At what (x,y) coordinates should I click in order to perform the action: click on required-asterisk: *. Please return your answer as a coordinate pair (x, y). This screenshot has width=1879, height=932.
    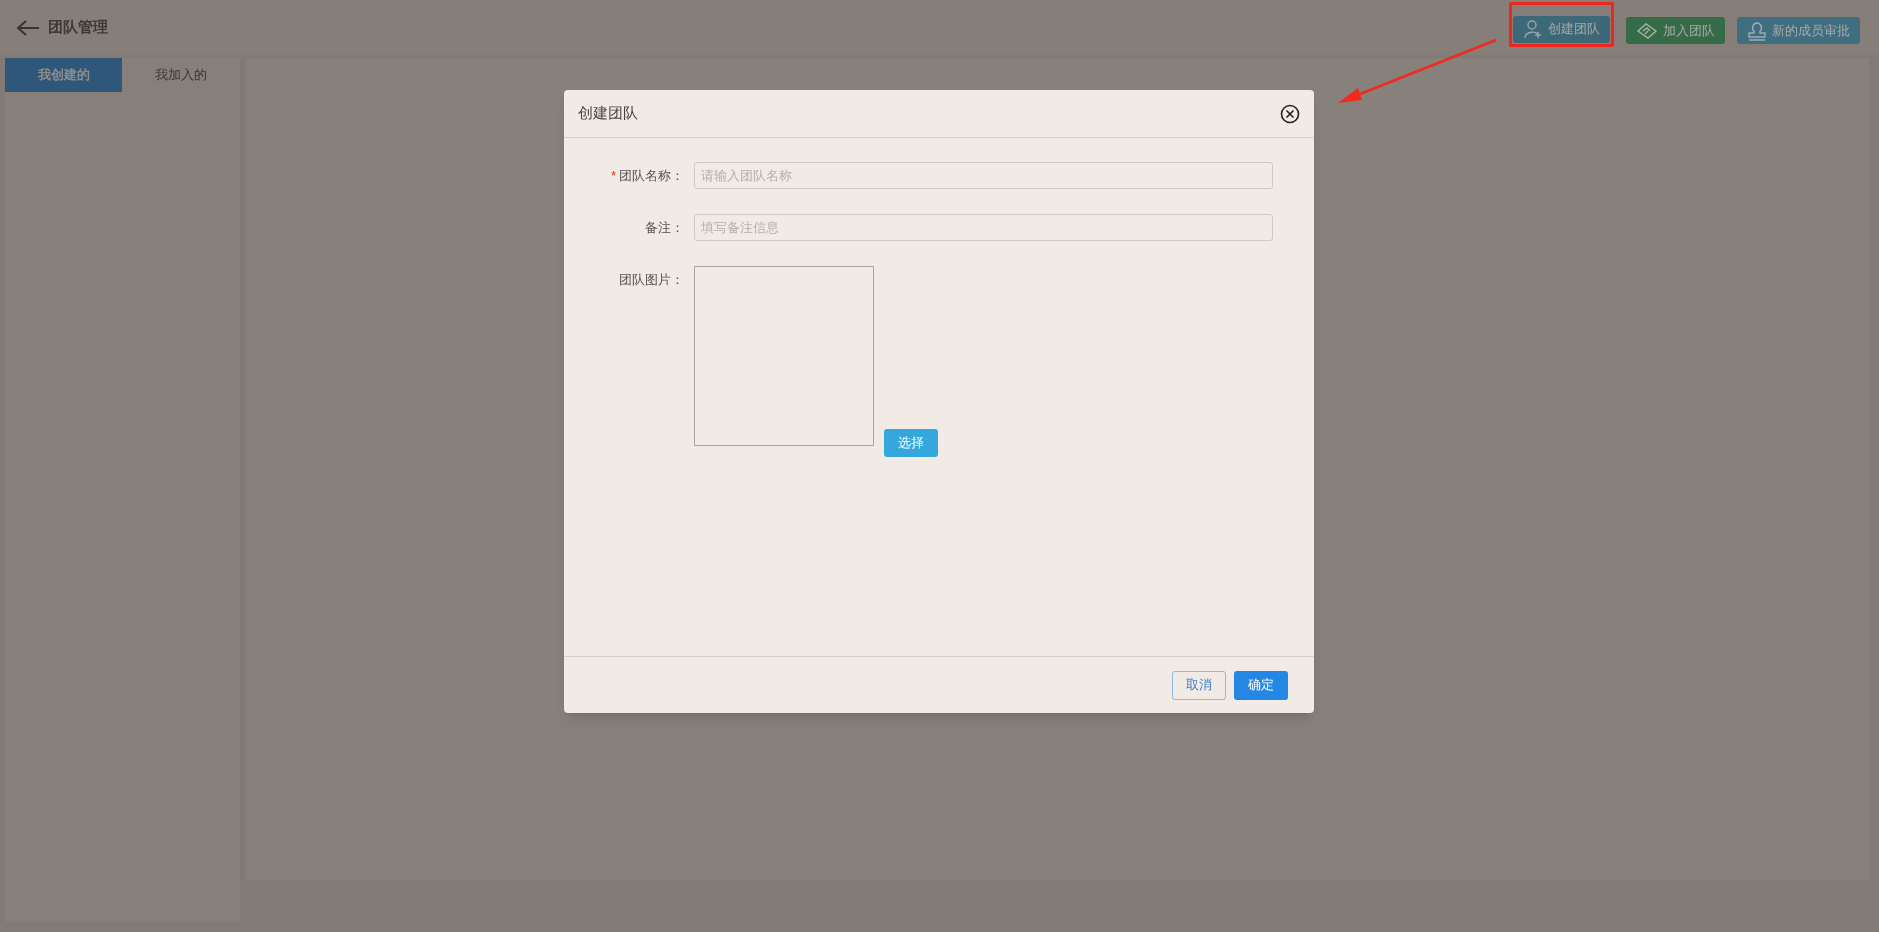
    Looking at the image, I should click on (613, 175).